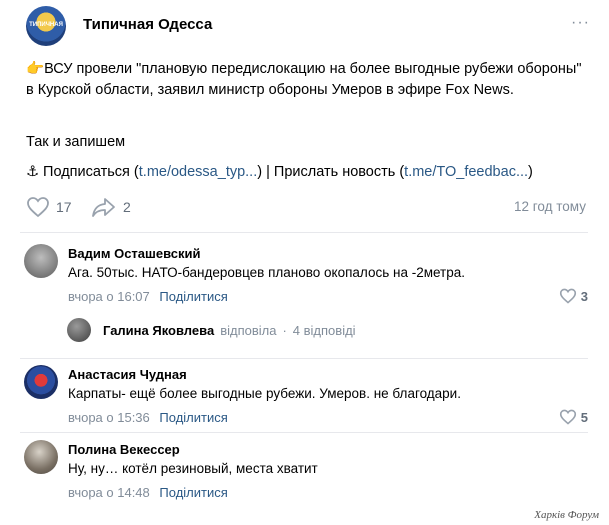  Describe the element at coordinates (134, 253) in the screenshot. I see `comment-author: Вадим Осташевский` at that location.